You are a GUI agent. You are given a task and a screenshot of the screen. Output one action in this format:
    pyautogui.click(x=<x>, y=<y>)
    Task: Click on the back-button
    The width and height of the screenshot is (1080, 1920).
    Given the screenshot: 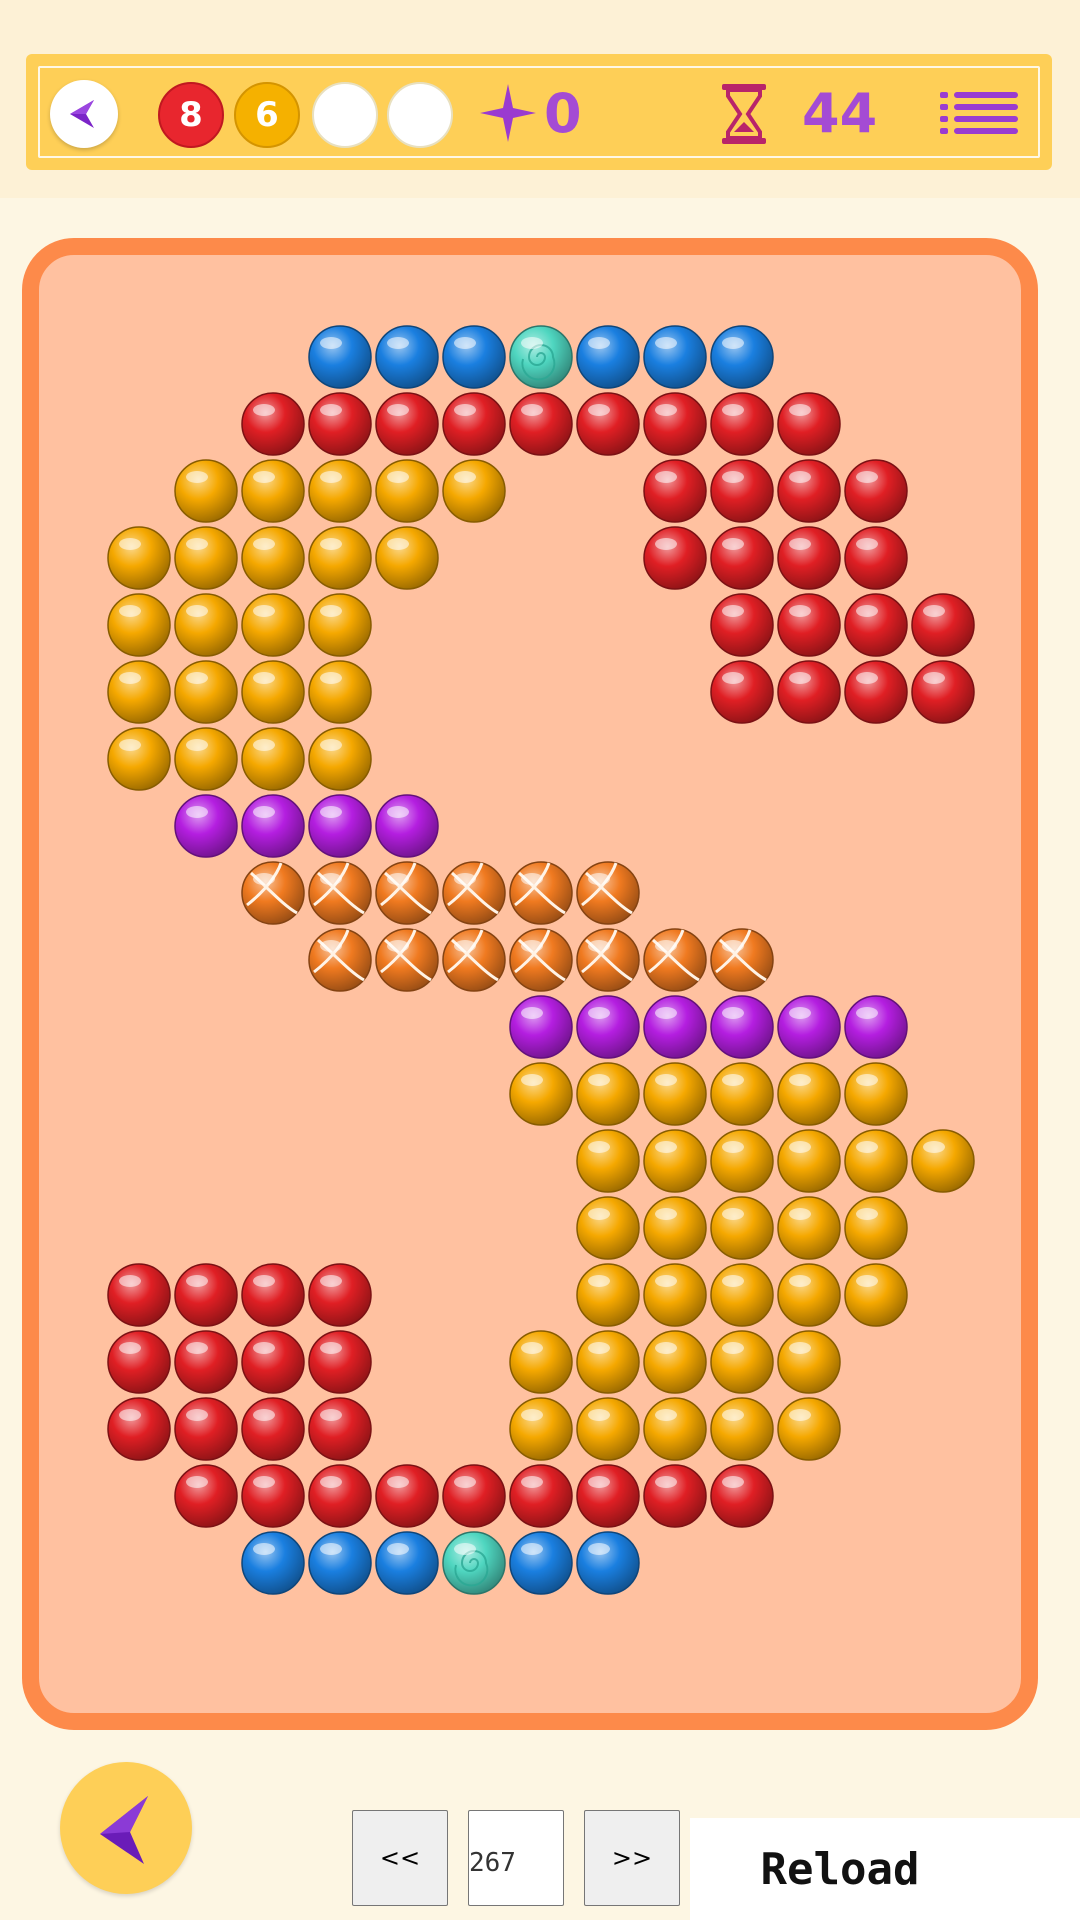 What is the action you would take?
    pyautogui.click(x=126, y=1828)
    